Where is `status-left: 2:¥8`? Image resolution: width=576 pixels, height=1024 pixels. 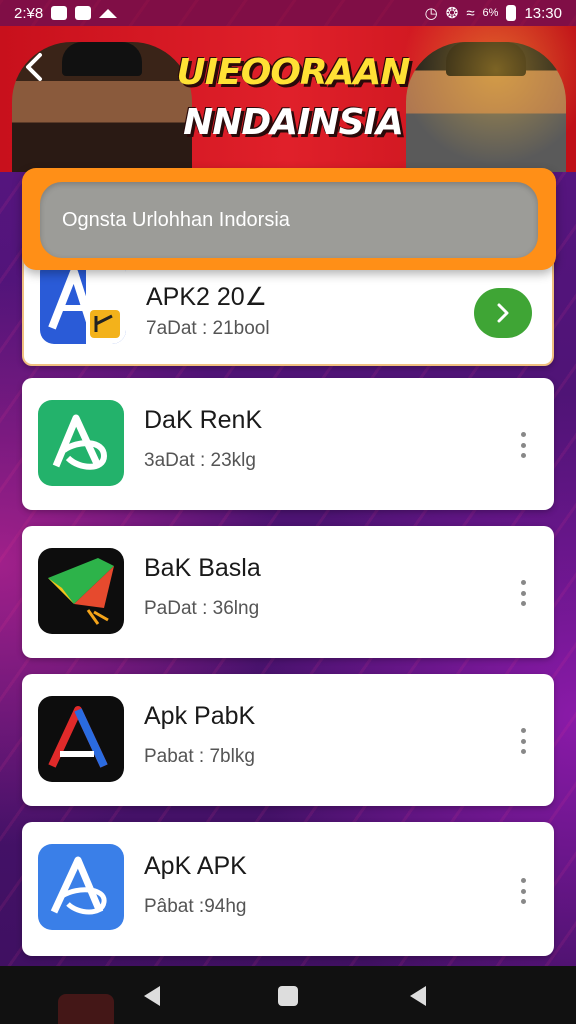
status-left: 2:¥8 is located at coordinates (66, 13).